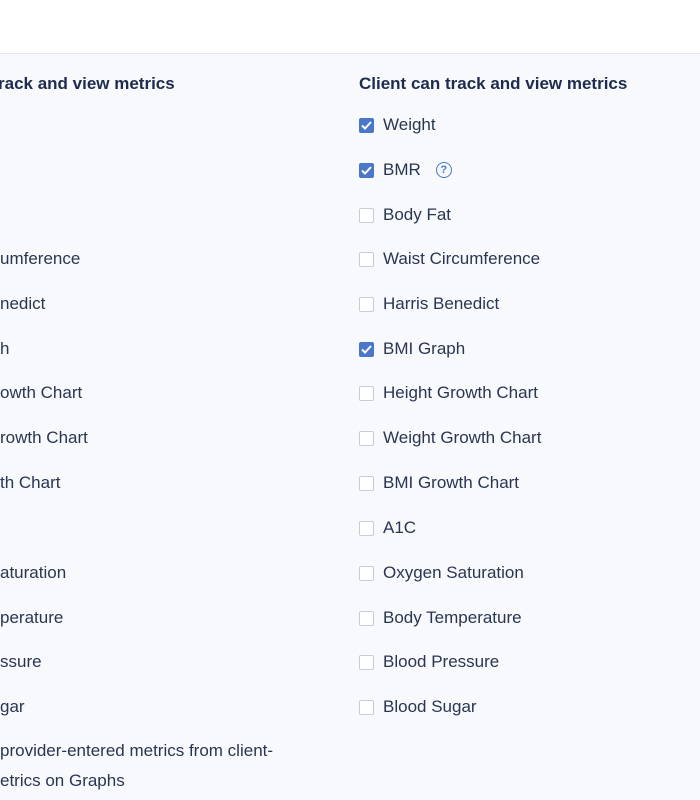 This screenshot has width=700, height=800. What do you see at coordinates (62, 780) in the screenshot?
I see `left-footer-line-2: etrics on Graphs` at bounding box center [62, 780].